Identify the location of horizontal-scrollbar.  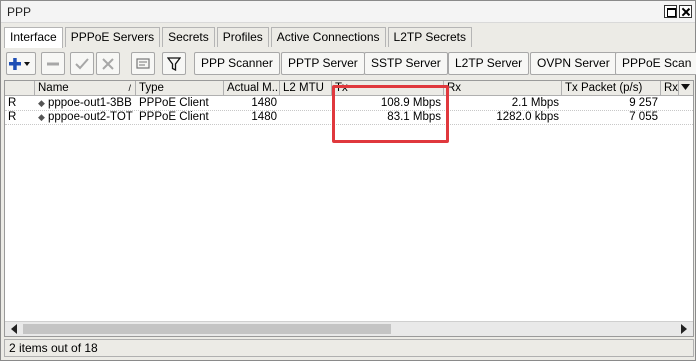
(349, 328).